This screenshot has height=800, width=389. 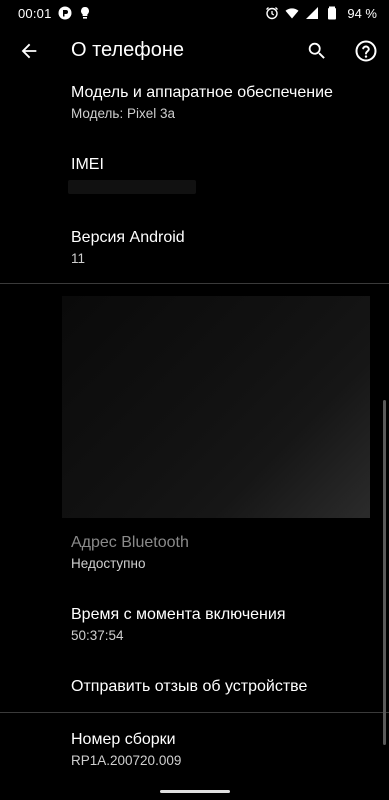 What do you see at coordinates (97, 635) in the screenshot?
I see `uptime-summary: 50:37:54` at bounding box center [97, 635].